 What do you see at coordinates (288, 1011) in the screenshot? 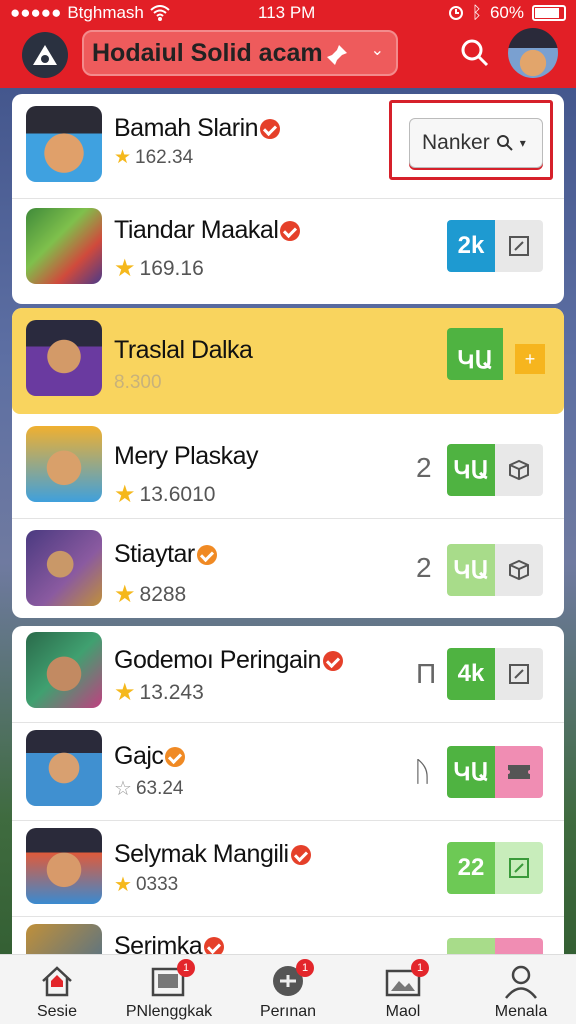
I see `nav-label: Perınan` at bounding box center [288, 1011].